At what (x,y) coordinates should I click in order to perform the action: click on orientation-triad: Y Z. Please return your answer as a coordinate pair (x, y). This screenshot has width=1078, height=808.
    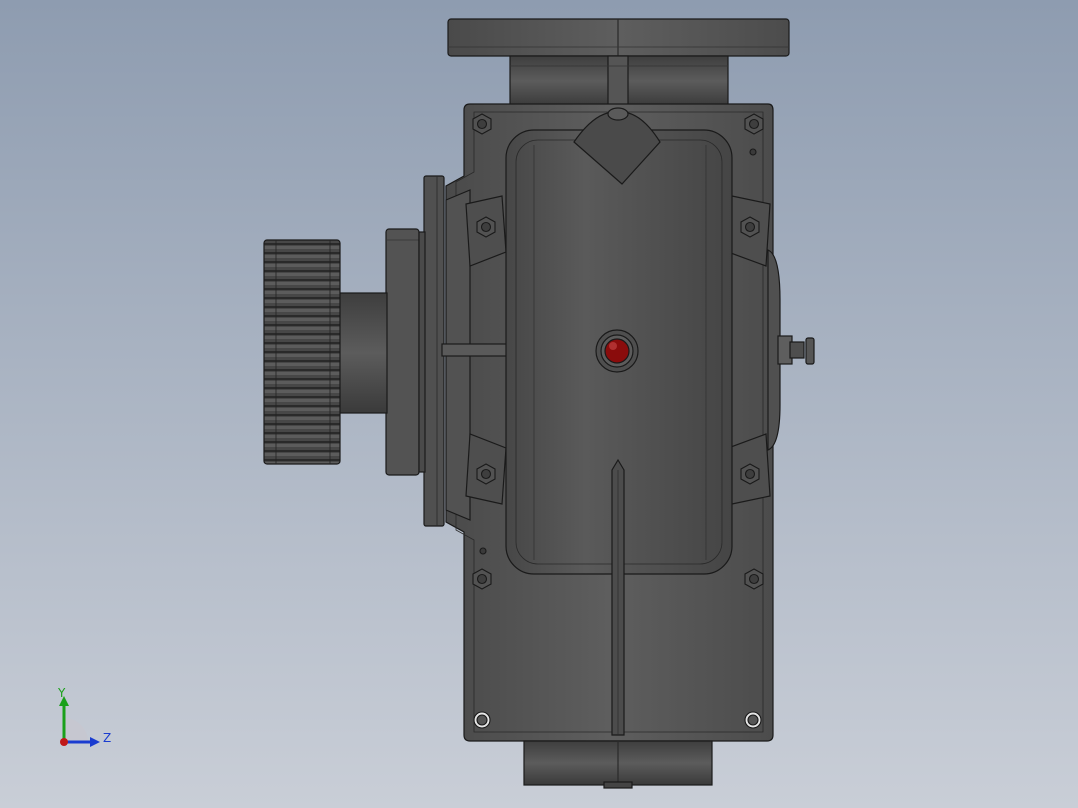
    Looking at the image, I should click on (87, 719).